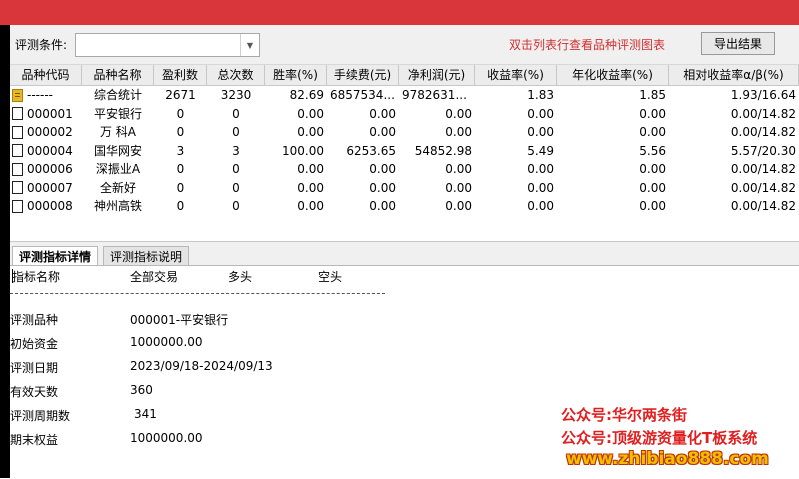 This screenshot has height=479, width=799. Describe the element at coordinates (404, 254) in the screenshot. I see `detail-tab-strip: 评测指标详情 评测指标说明` at that location.